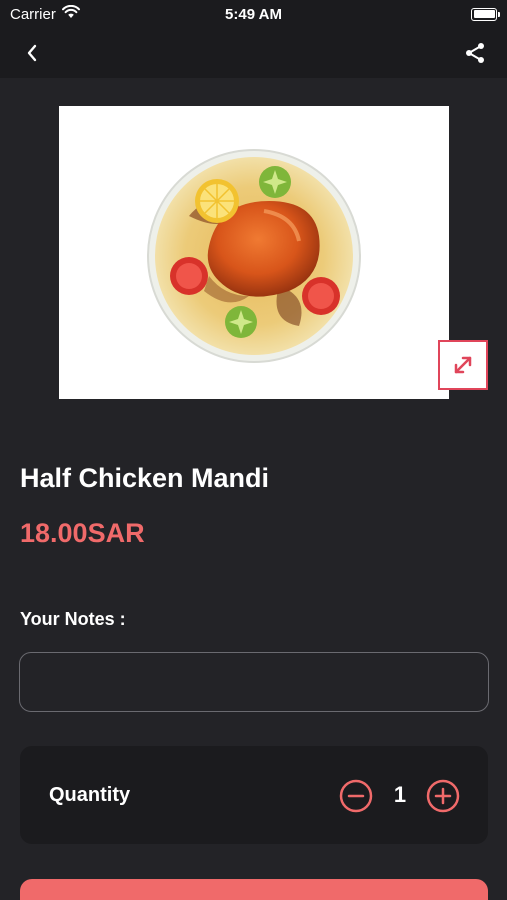  Describe the element at coordinates (90, 795) in the screenshot. I see `quantity-label: Quantity` at that location.